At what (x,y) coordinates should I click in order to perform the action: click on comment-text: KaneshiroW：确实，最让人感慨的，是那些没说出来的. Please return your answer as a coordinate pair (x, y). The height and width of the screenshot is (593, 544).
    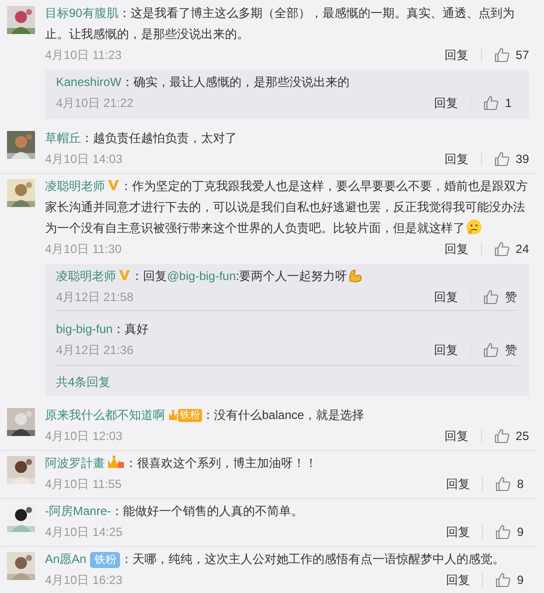
    Looking at the image, I should click on (203, 82).